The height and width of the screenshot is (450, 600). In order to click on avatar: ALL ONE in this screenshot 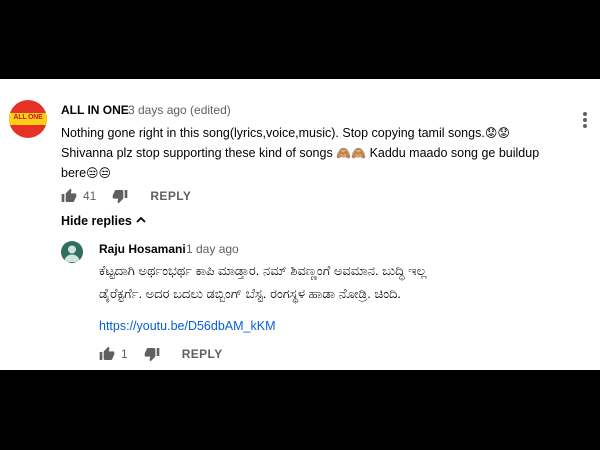, I will do `click(28, 119)`.